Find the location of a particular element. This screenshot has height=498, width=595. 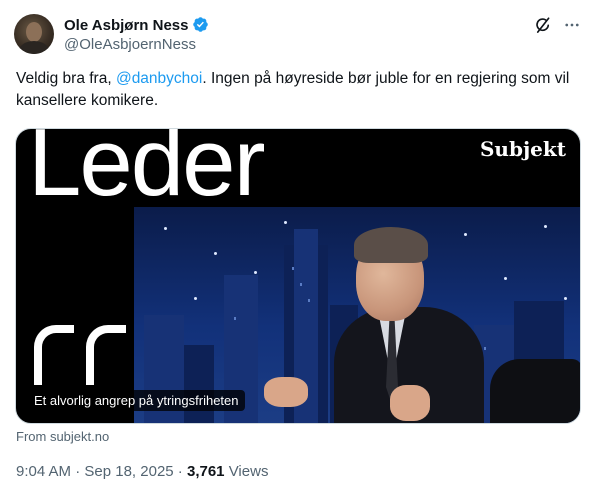

avatar-shirt is located at coordinates (34, 47).